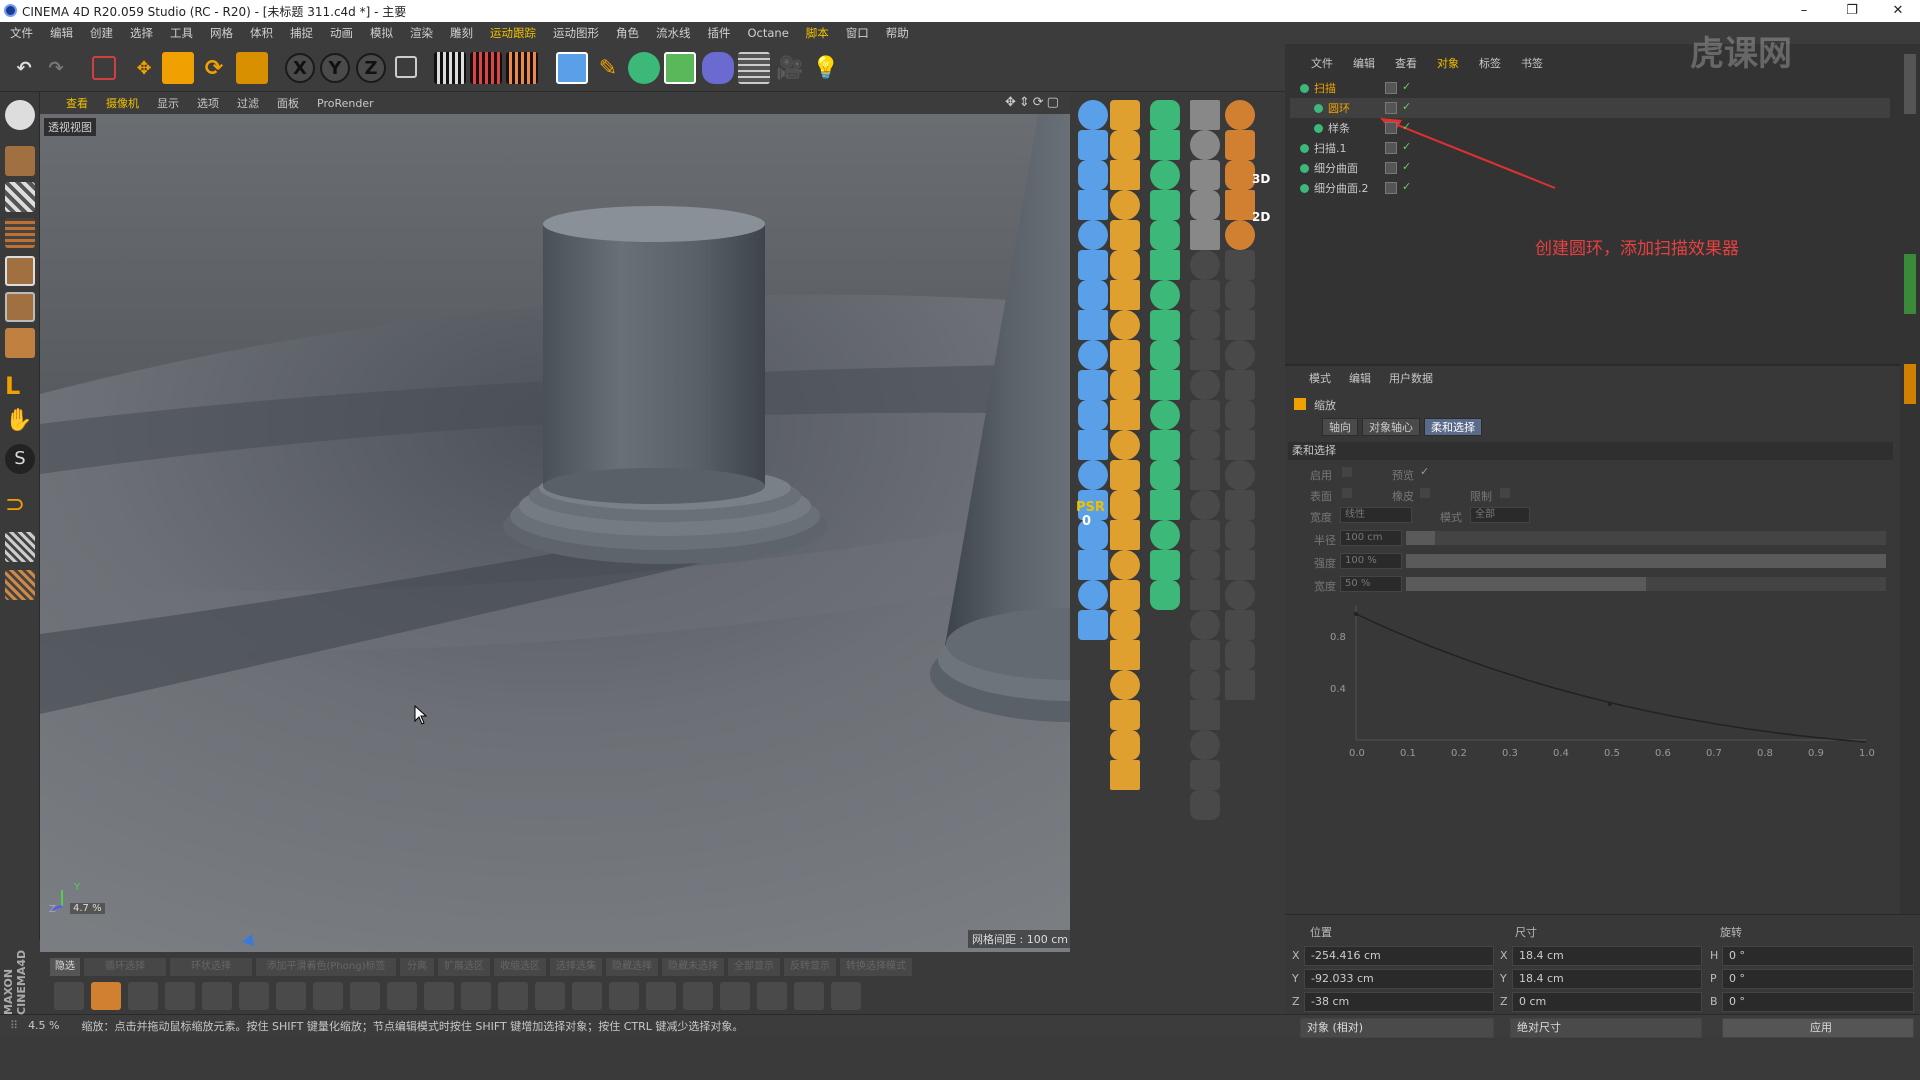 The image size is (1920, 1080). What do you see at coordinates (300, 68) in the screenshot?
I see `x-axis-lock-button: X` at bounding box center [300, 68].